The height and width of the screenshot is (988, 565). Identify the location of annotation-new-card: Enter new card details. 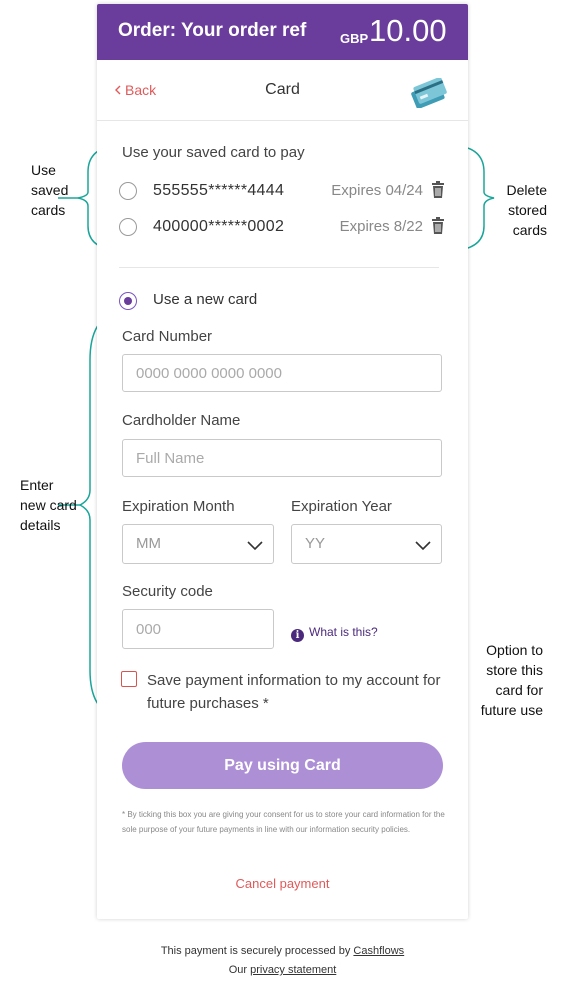
(48, 505).